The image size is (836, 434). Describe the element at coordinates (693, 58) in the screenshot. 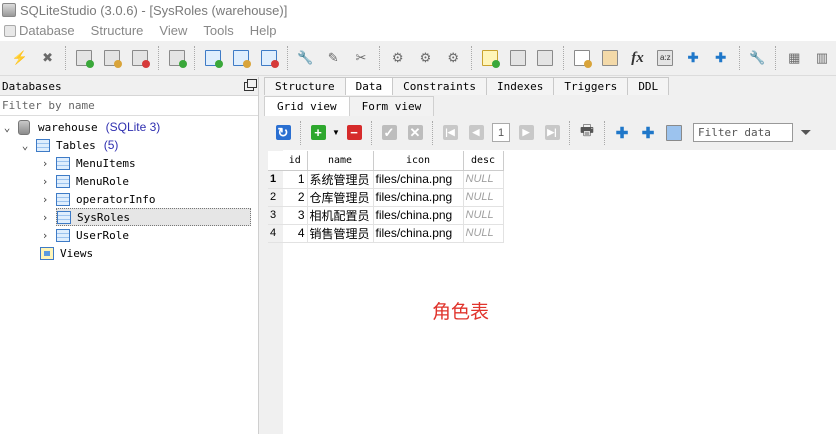

I see `import-button: ✚` at that location.